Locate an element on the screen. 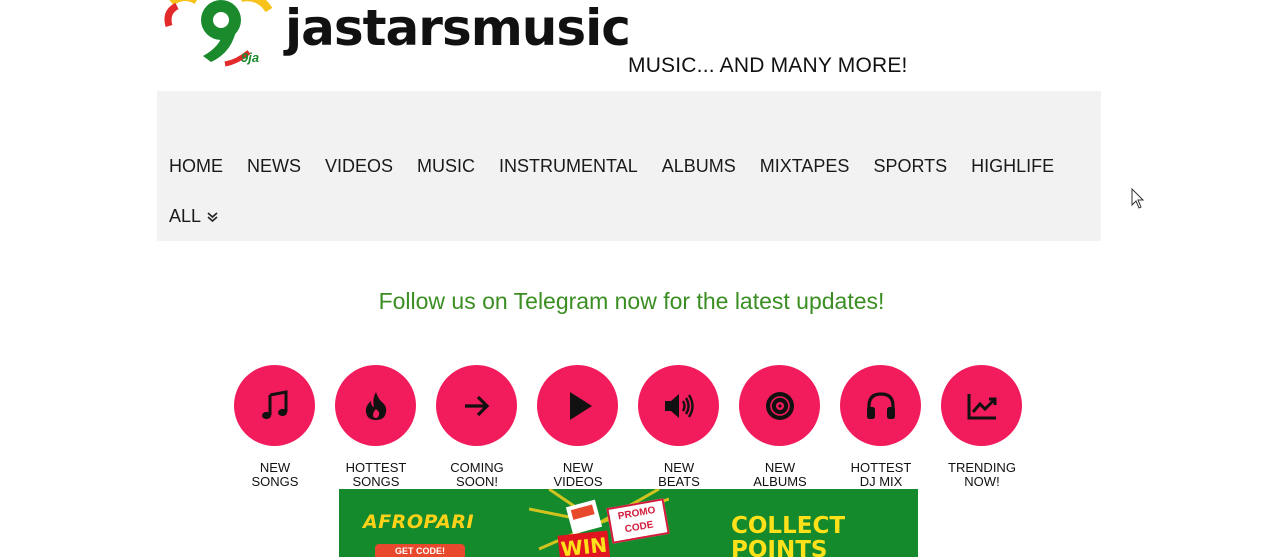 The height and width of the screenshot is (557, 1263). nav-item-instrumental: INSTRUMENTAL is located at coordinates (568, 166).